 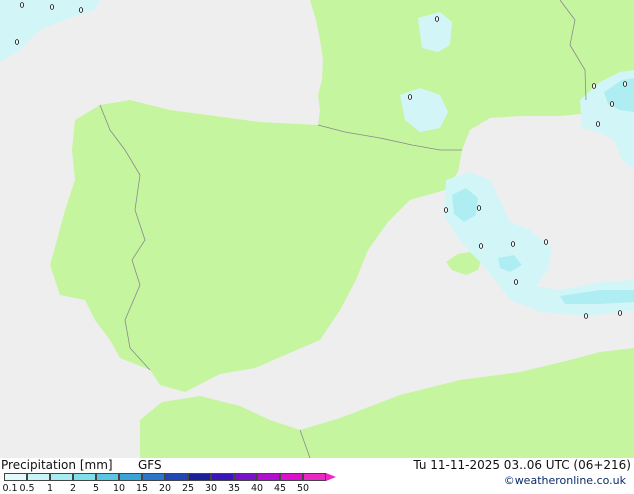 I want to click on model-name: GFS, so click(x=150, y=465).